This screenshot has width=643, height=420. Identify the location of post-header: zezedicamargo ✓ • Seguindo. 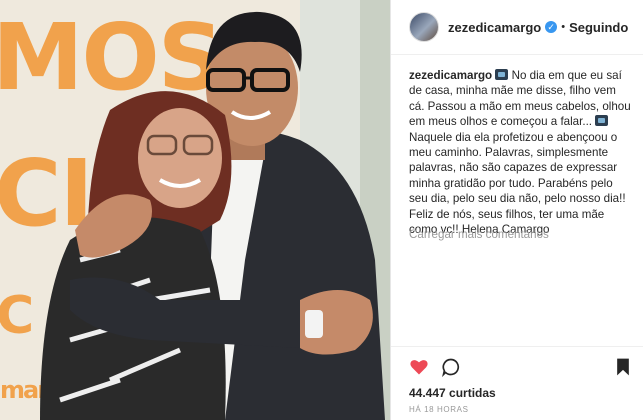
(517, 27).